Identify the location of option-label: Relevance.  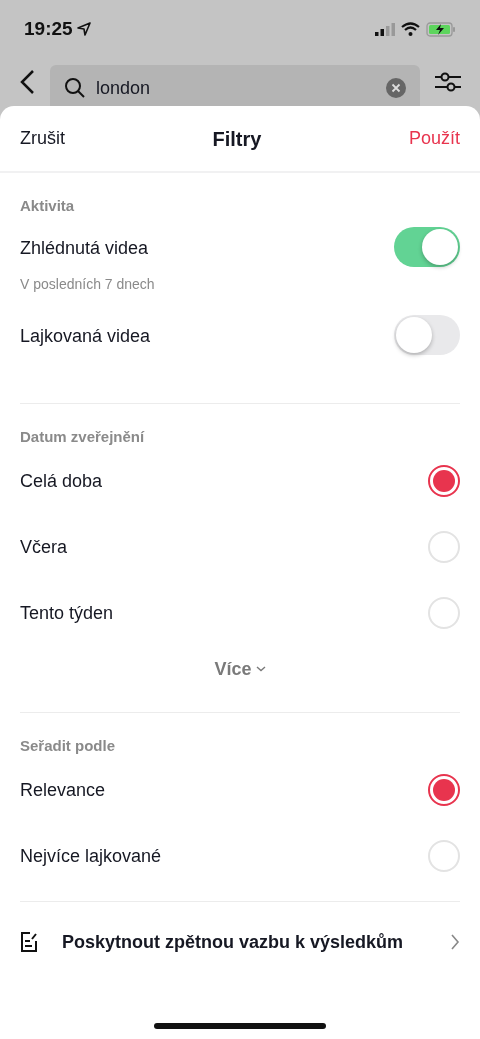
(63, 790).